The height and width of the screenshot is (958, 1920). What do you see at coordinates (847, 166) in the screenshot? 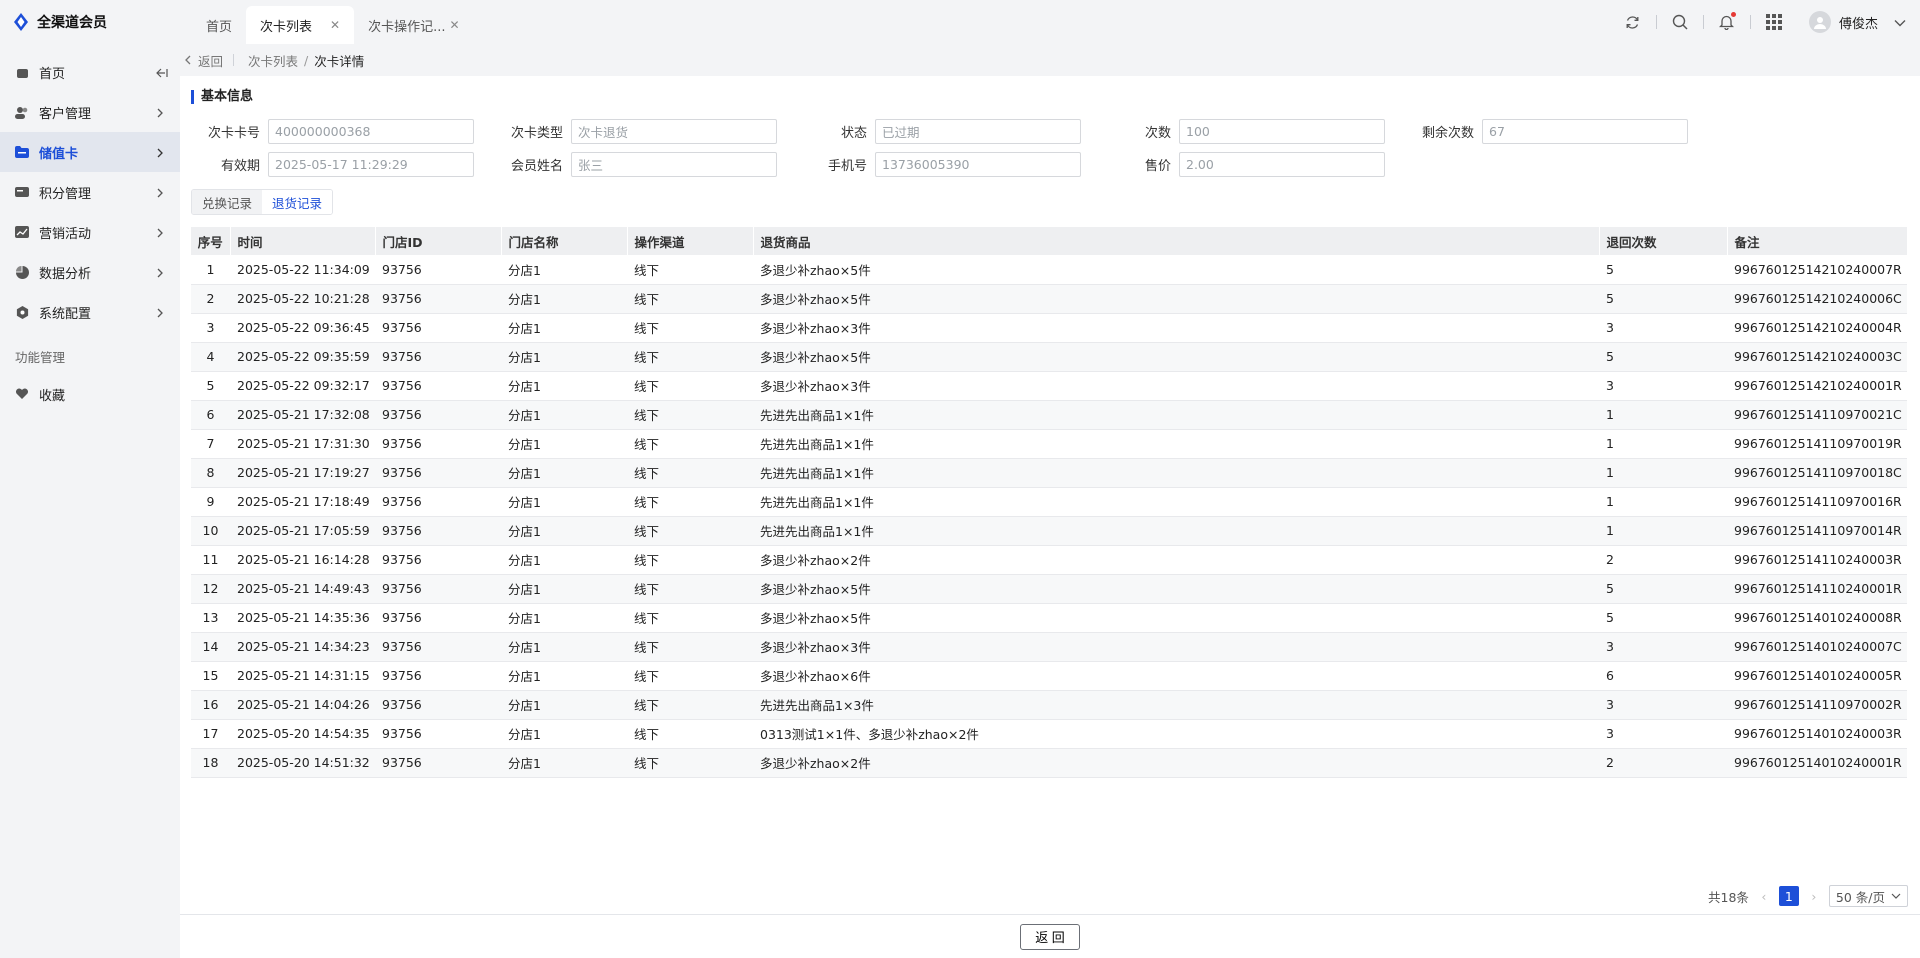
I see `field-label: 手机号` at bounding box center [847, 166].